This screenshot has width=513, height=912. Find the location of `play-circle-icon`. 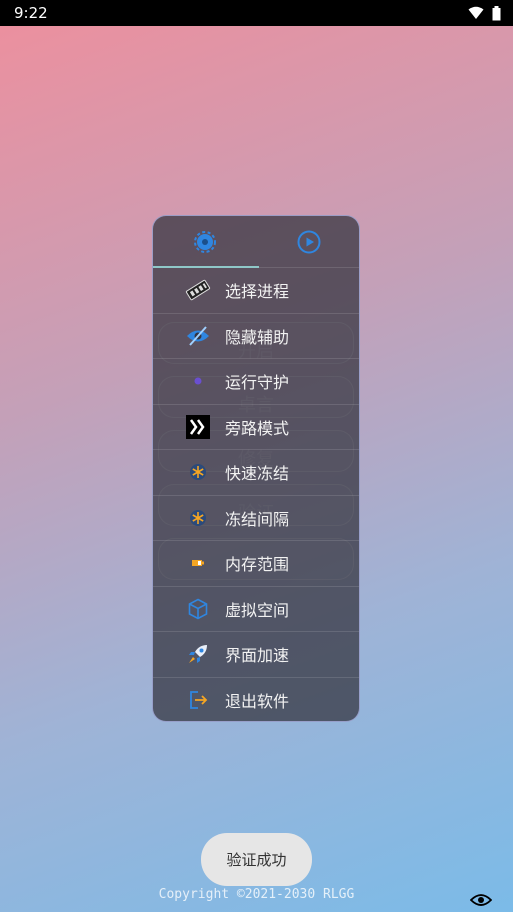

play-circle-icon is located at coordinates (309, 241).